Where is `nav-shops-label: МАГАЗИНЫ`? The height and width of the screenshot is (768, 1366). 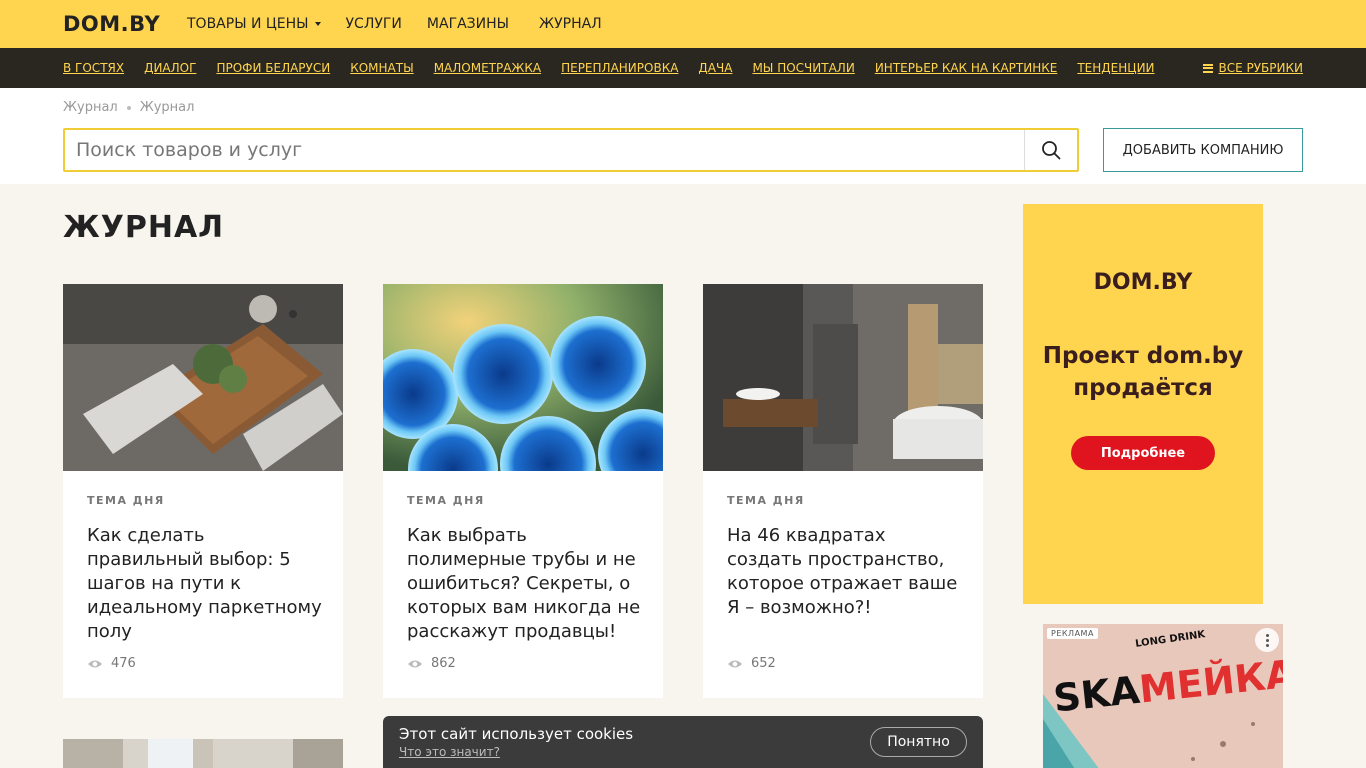 nav-shops-label: МАГАЗИНЫ is located at coordinates (468, 24).